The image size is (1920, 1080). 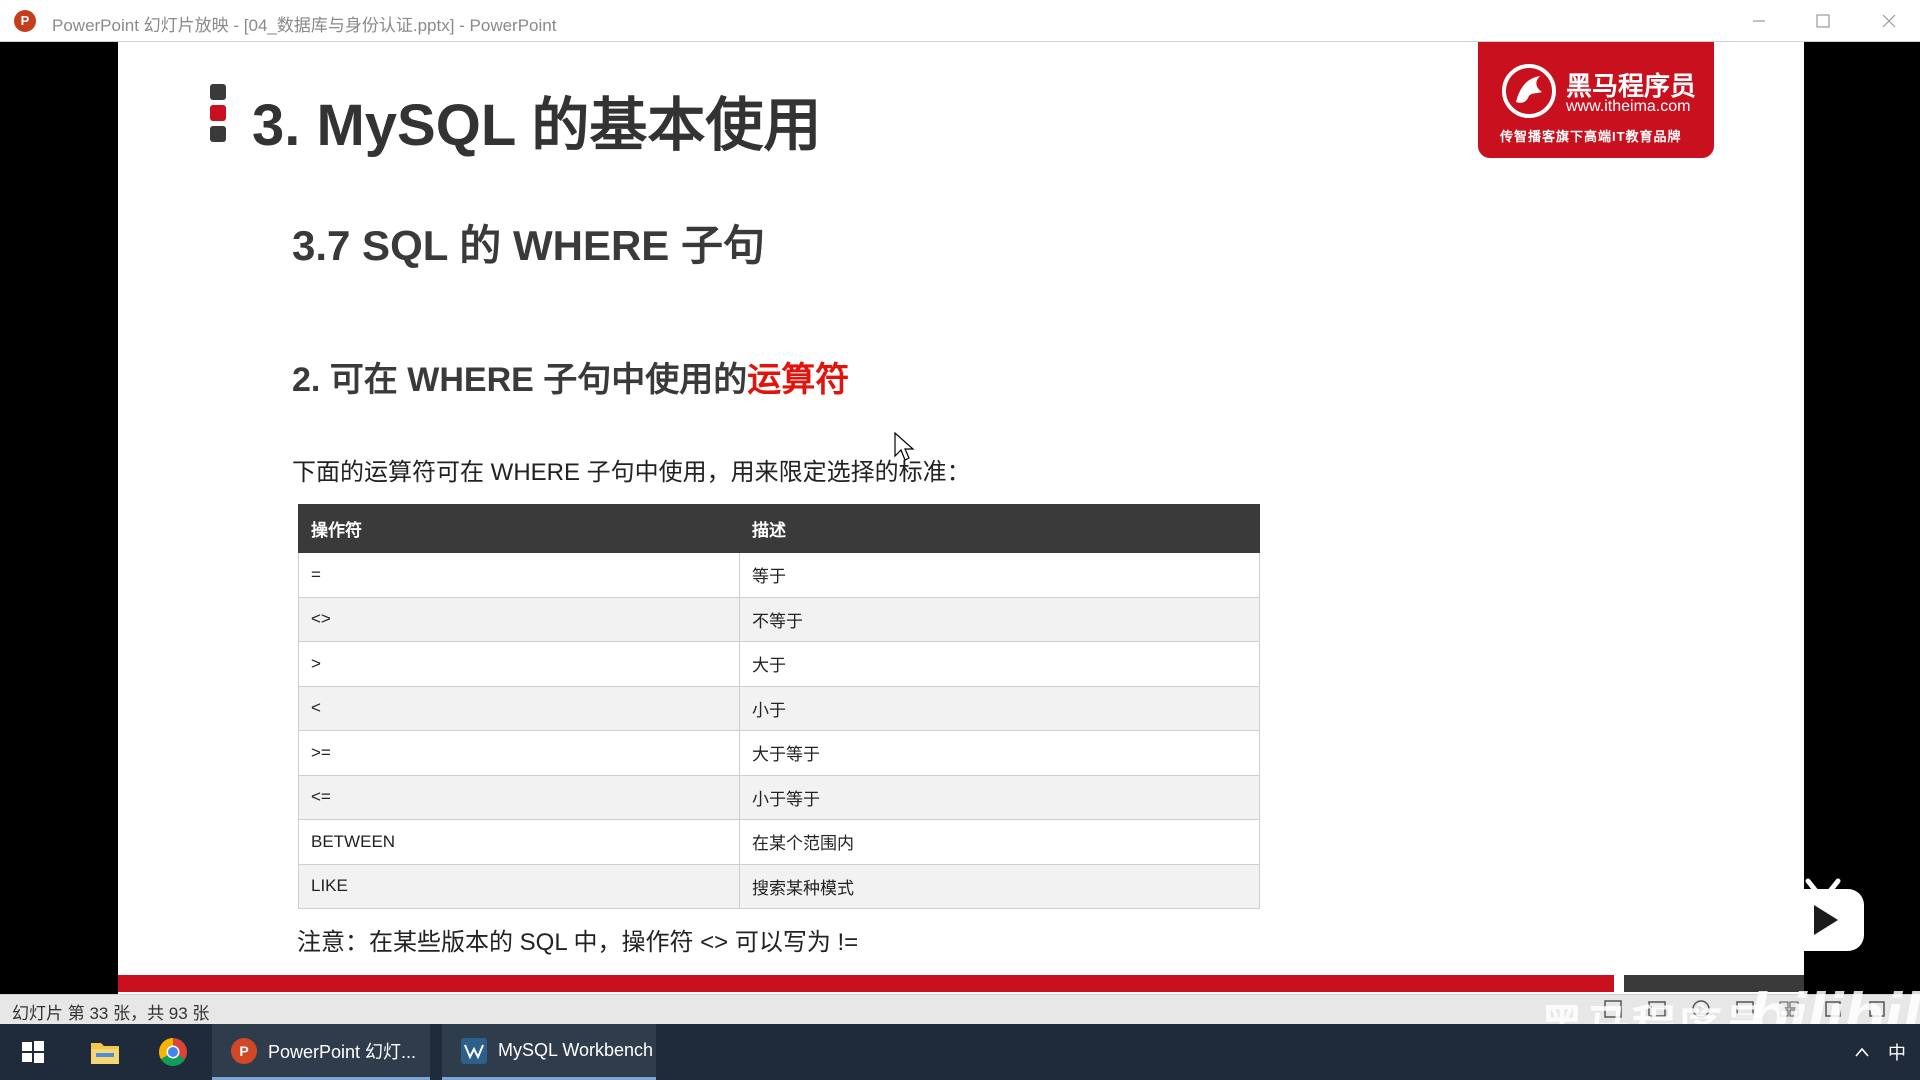 I want to click on operator-cell: <, so click(x=519, y=708).